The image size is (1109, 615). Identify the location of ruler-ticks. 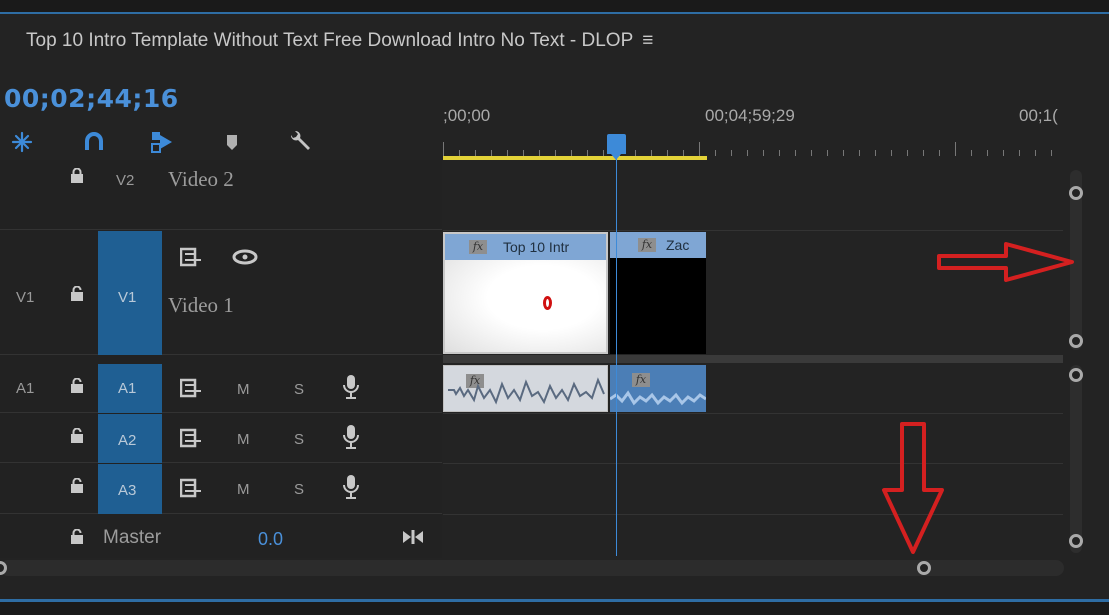
(753, 149).